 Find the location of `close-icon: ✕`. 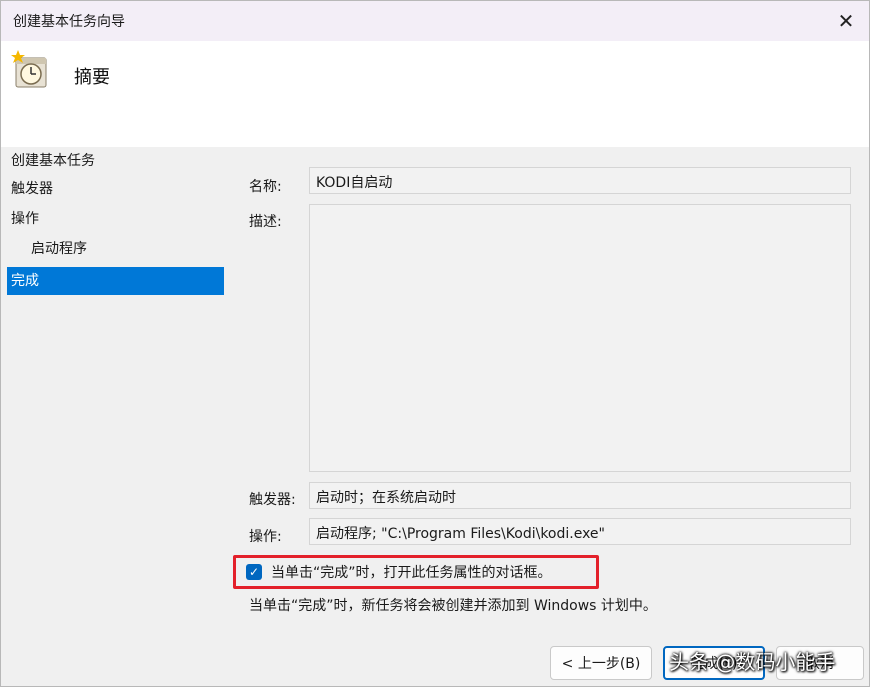

close-icon: ✕ is located at coordinates (846, 21).